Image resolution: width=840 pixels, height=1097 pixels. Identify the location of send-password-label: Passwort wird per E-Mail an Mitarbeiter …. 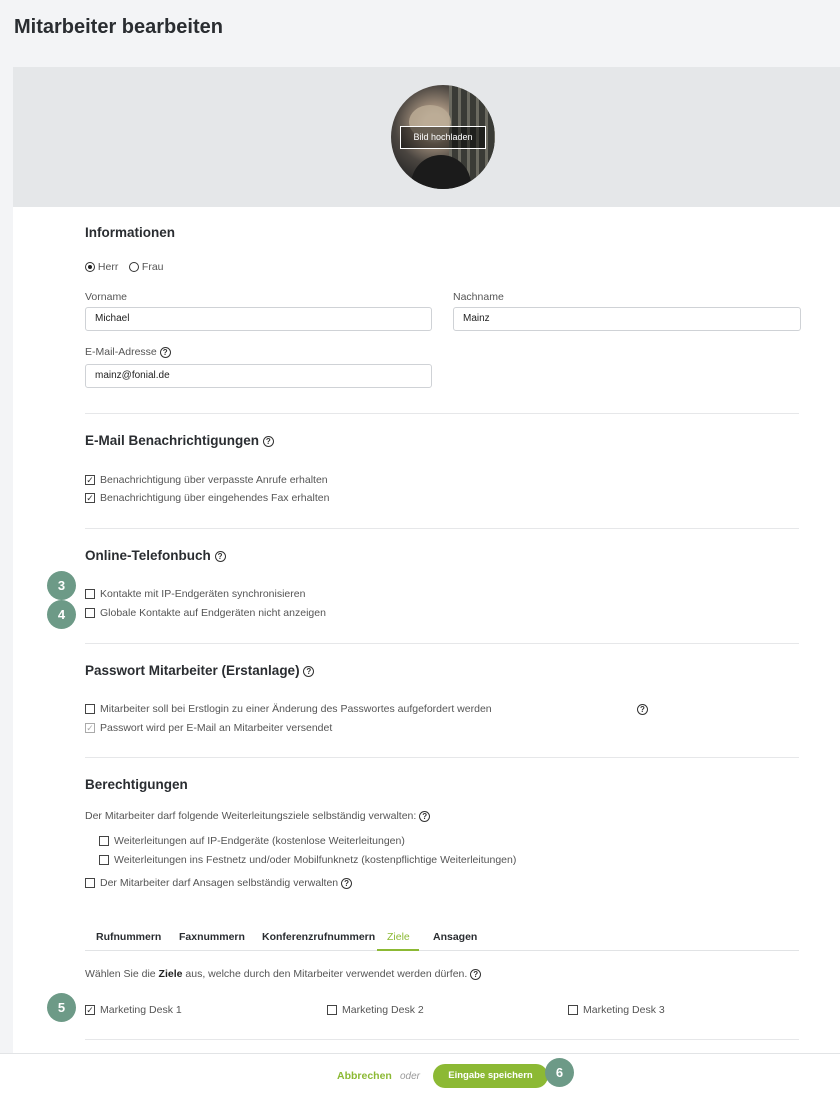
(216, 728).